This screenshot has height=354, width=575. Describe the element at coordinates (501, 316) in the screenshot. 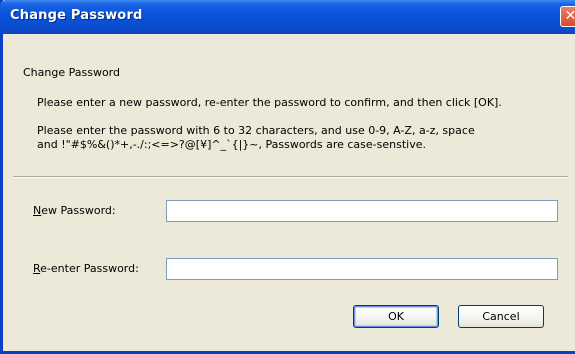

I see `cancel-button: Cancel` at that location.